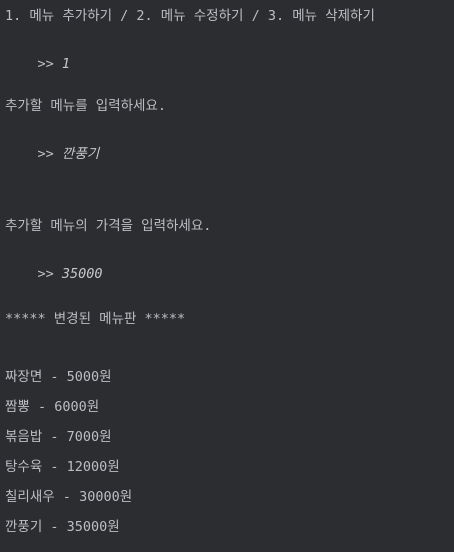 The height and width of the screenshot is (552, 454). I want to click on menu-item: 깐풍기 - 35000원, so click(62, 527).